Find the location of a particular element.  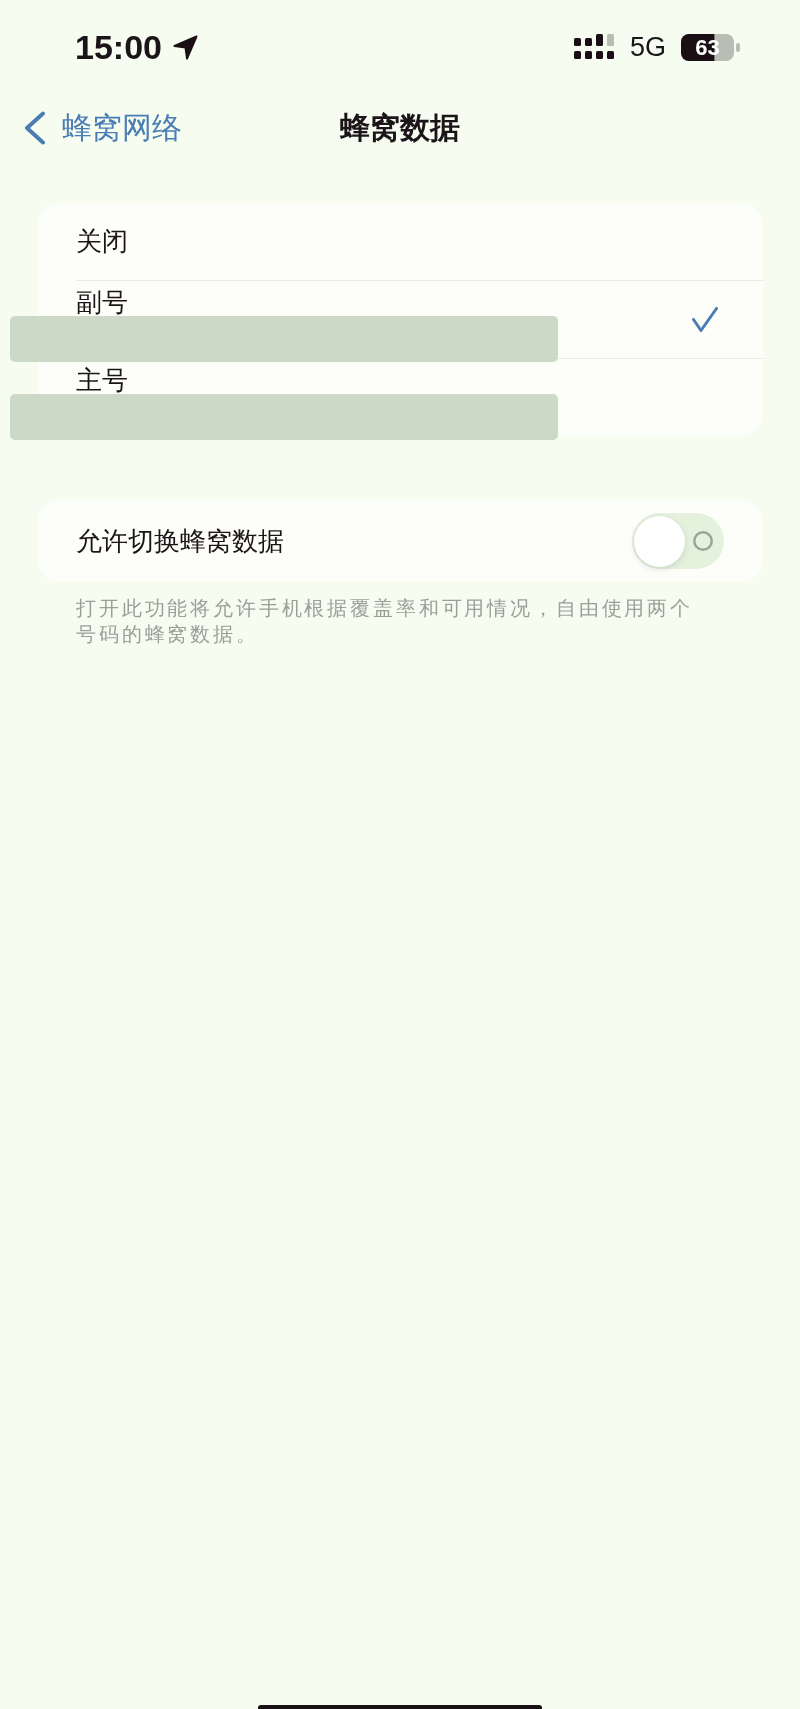

status-time: 15:00 is located at coordinates (118, 47).